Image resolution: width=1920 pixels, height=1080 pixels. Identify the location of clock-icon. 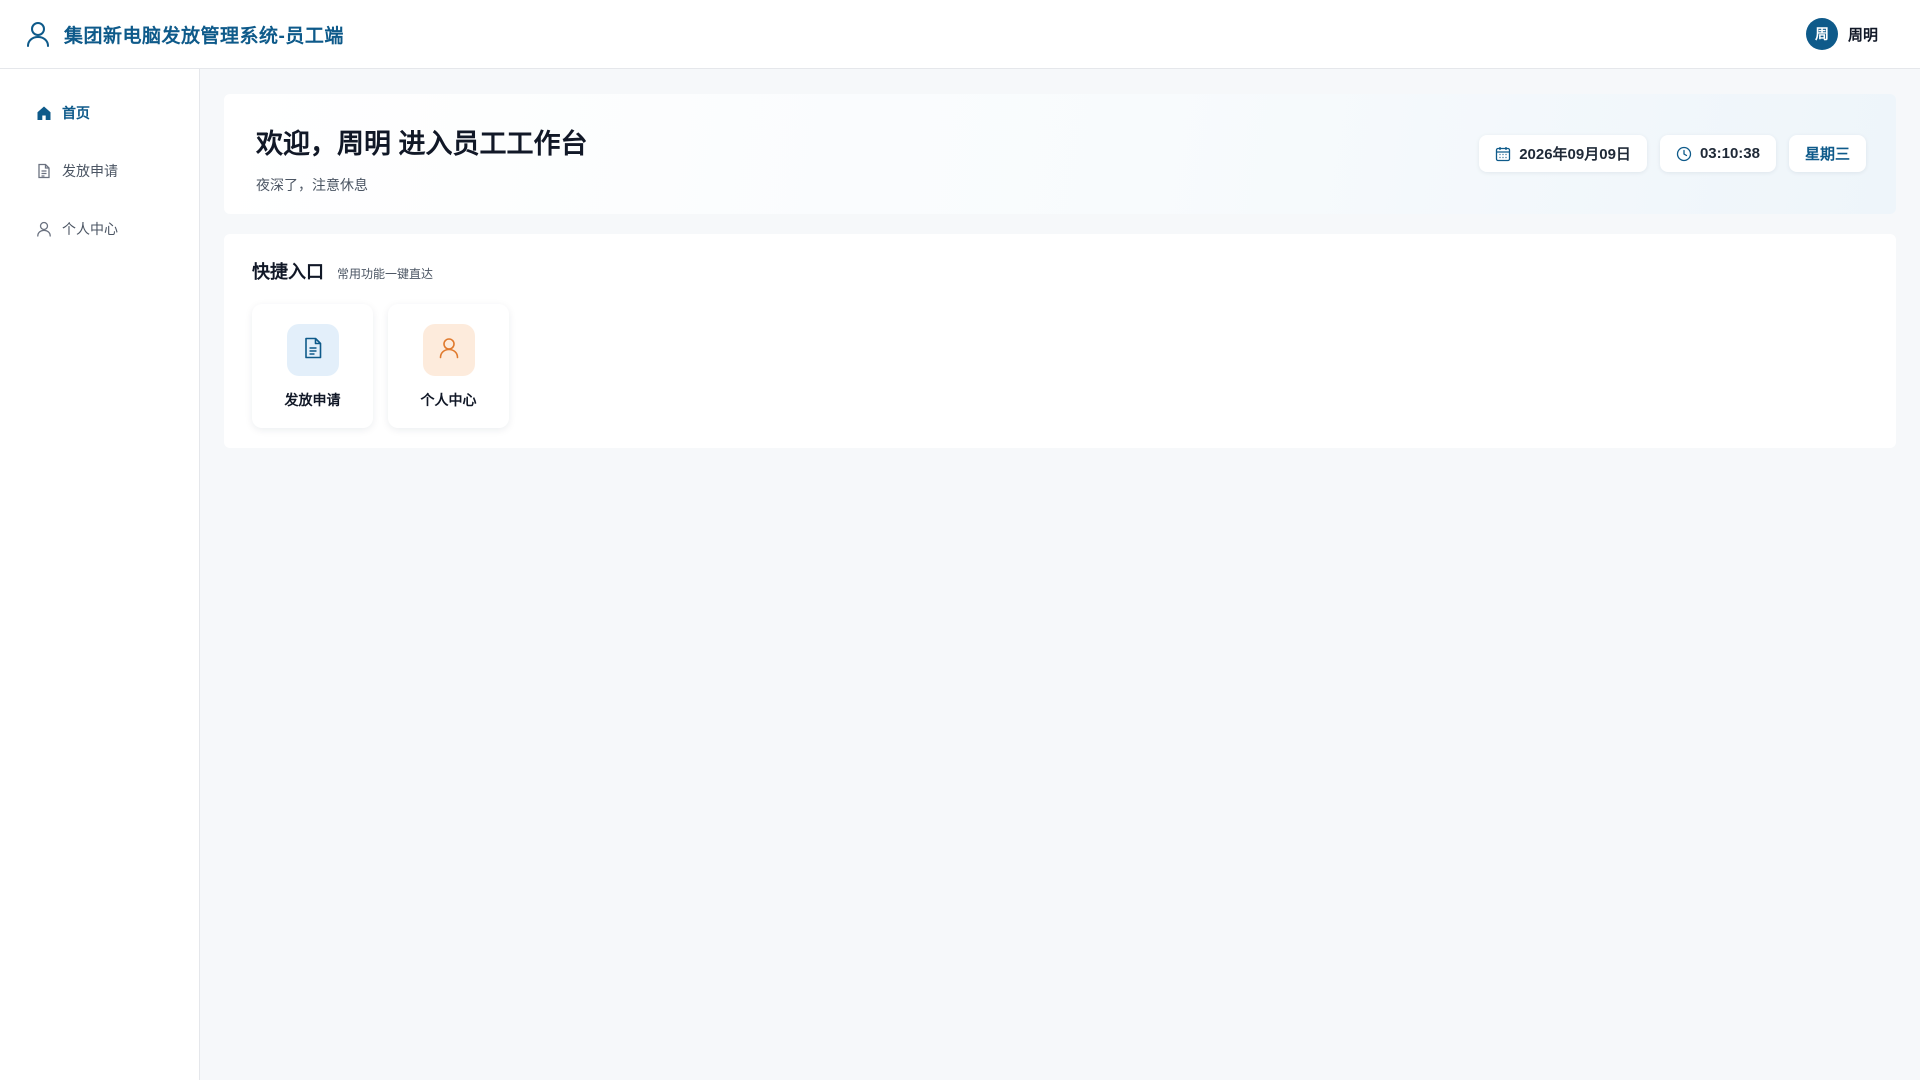
(1684, 154).